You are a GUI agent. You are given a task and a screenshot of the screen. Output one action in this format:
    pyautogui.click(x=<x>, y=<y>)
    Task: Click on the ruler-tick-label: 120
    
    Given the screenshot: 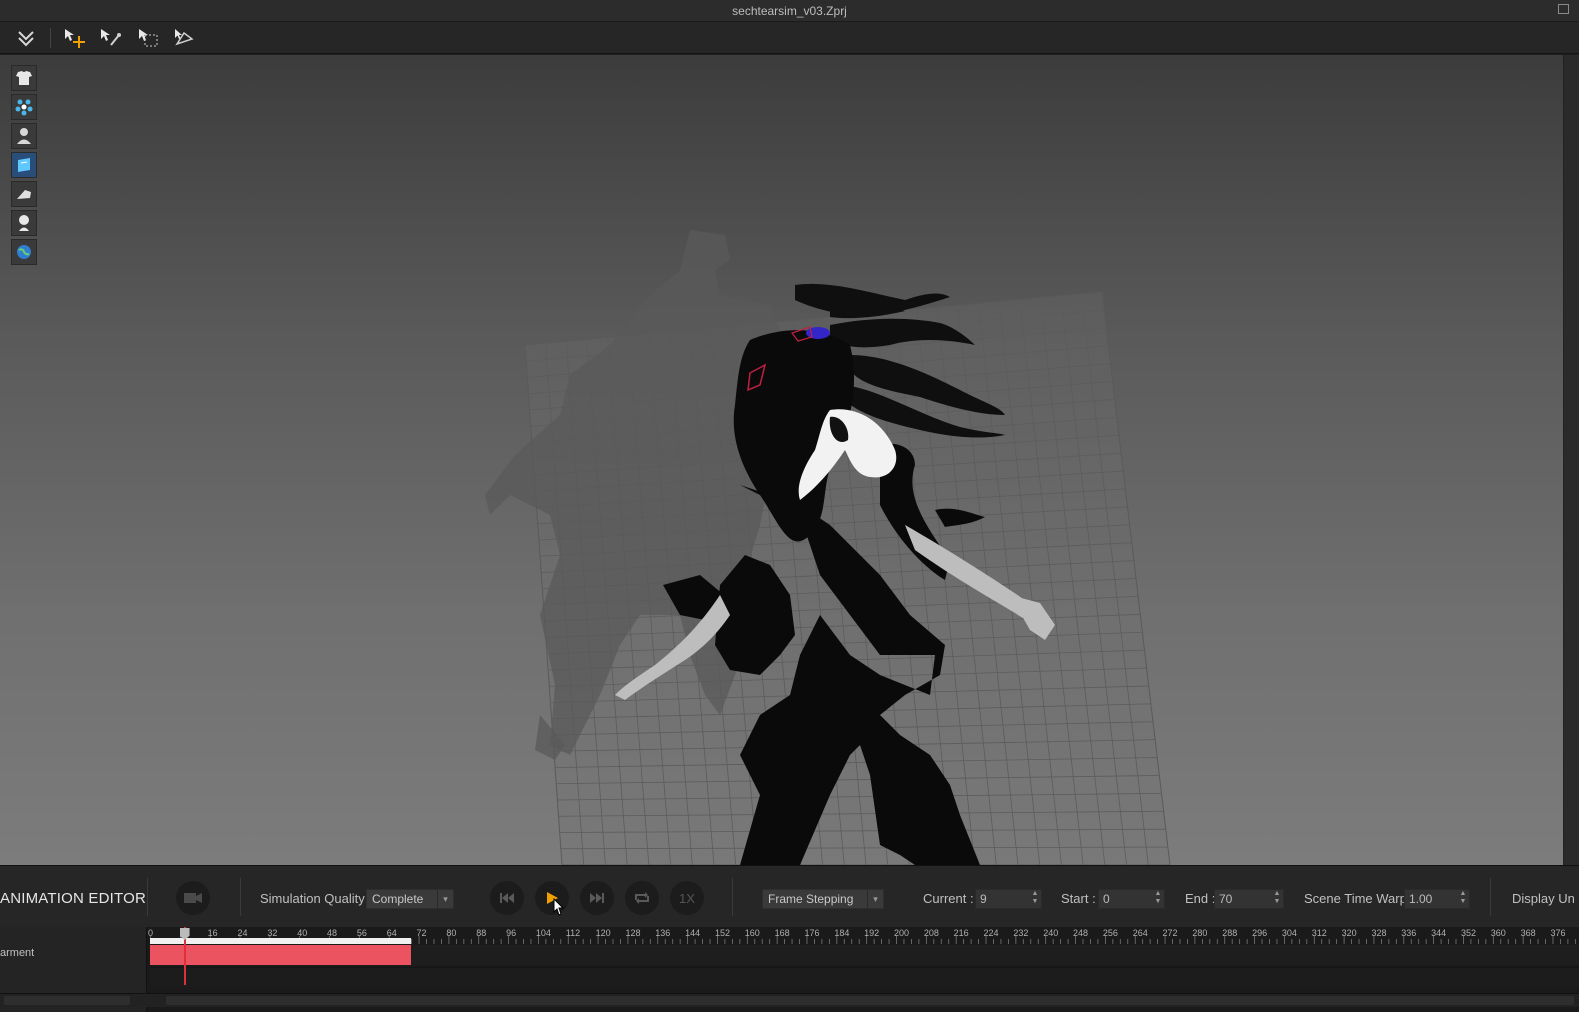 What is the action you would take?
    pyautogui.click(x=603, y=933)
    